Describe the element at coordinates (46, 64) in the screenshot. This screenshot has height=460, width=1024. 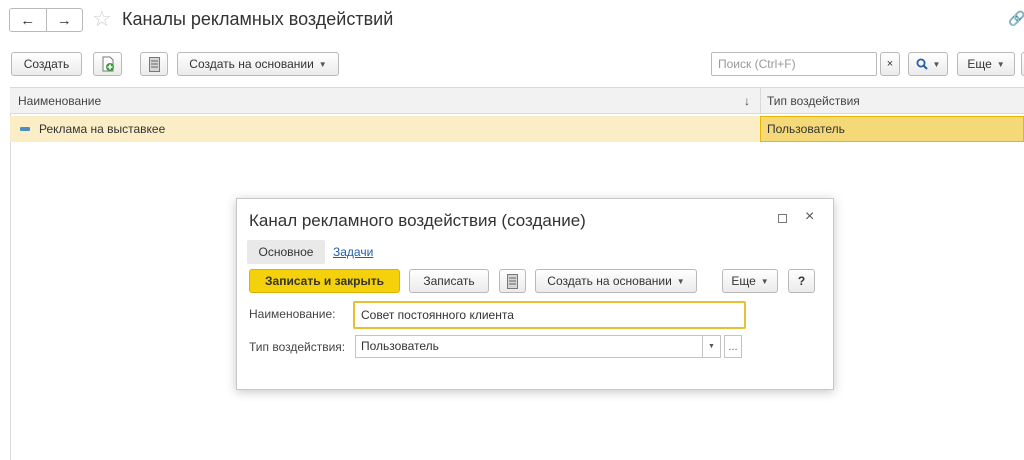
I see `create-button: Создать` at that location.